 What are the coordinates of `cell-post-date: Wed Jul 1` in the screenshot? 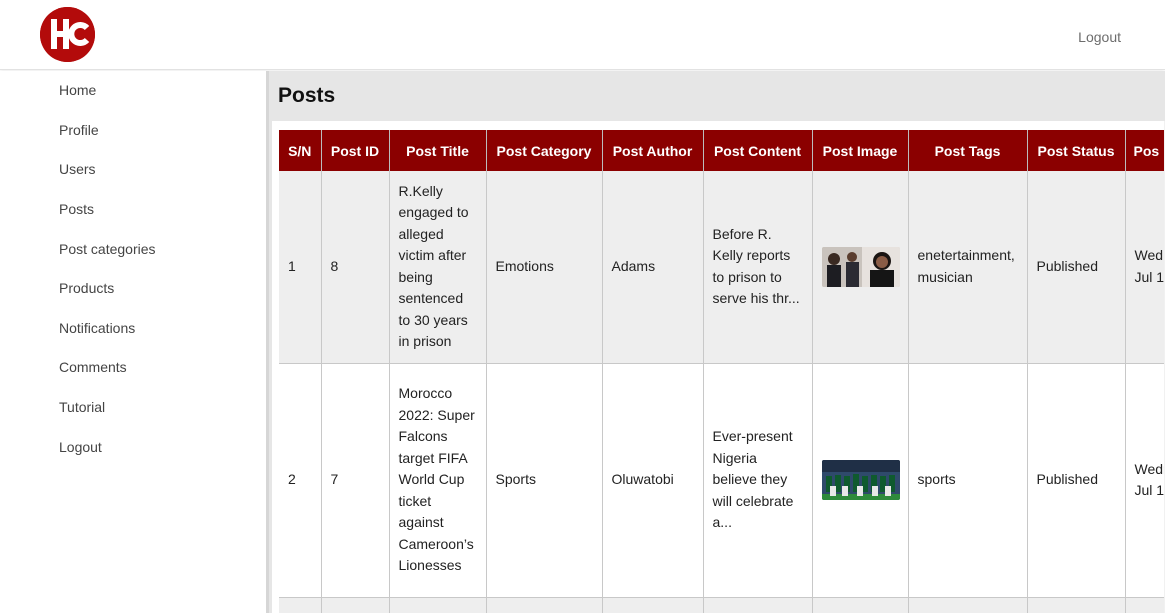 It's located at (1145, 267).